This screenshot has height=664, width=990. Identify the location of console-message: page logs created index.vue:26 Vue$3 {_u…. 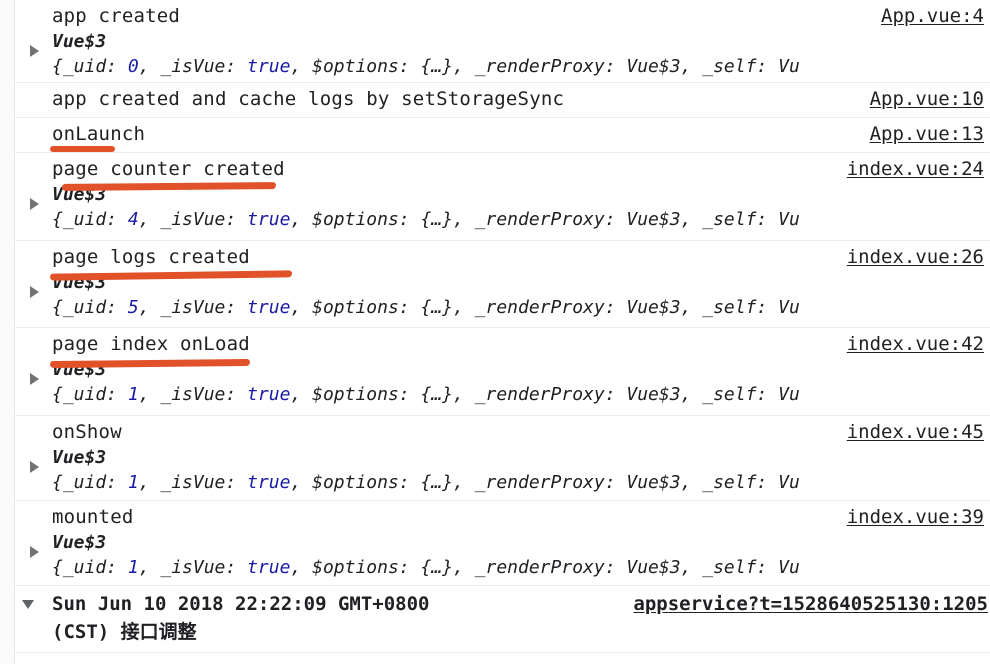
(495, 284).